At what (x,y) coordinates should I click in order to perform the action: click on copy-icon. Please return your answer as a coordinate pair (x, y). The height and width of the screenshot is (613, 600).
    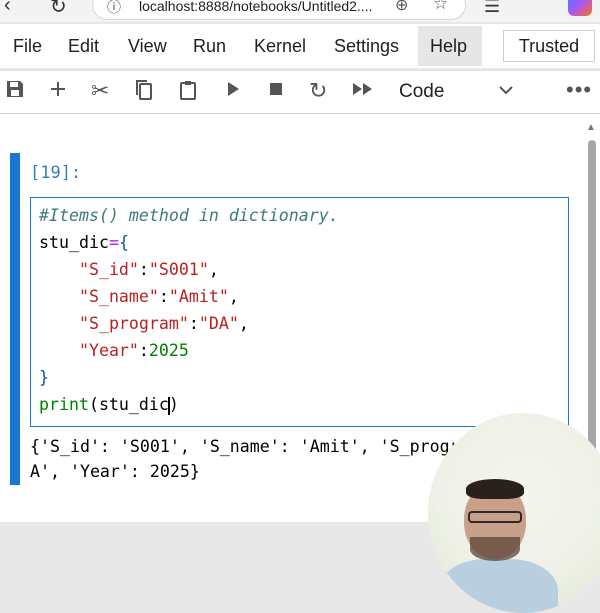
    Looking at the image, I should click on (144, 92).